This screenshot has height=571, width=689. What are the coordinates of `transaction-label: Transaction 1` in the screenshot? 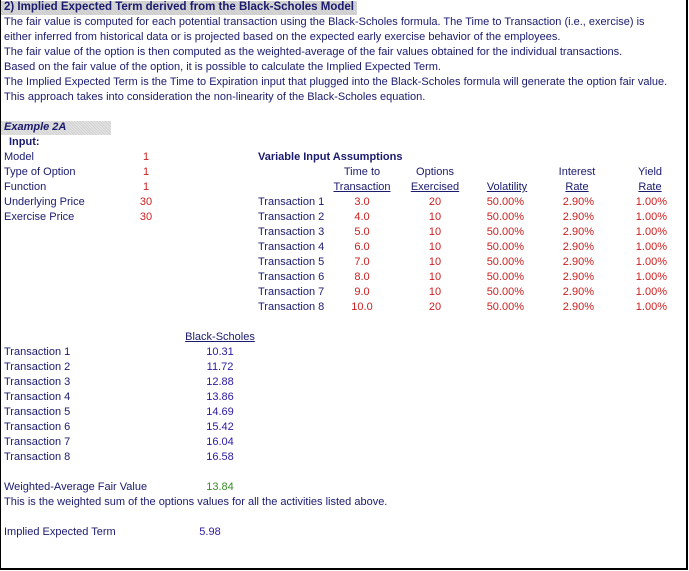 It's located at (291, 202).